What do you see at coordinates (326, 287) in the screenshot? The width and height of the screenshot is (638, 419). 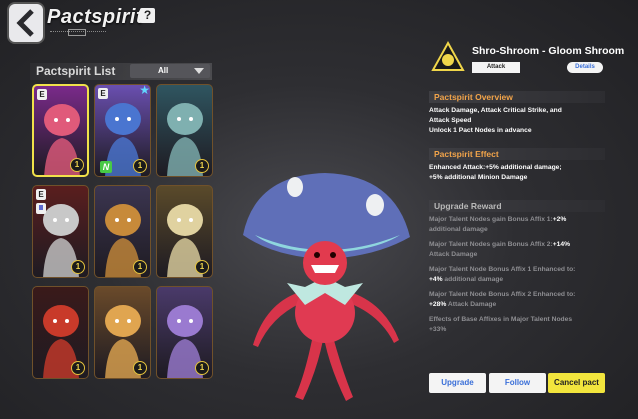 I see `character-illustration` at bounding box center [326, 287].